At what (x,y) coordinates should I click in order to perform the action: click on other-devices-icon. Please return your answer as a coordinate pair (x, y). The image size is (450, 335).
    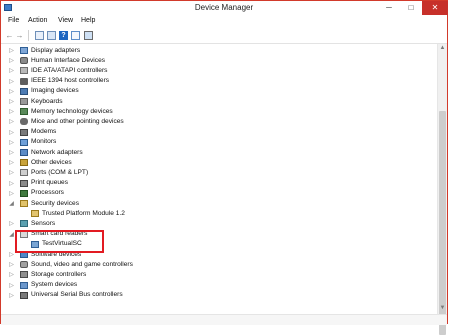
    Looking at the image, I should click on (24, 163).